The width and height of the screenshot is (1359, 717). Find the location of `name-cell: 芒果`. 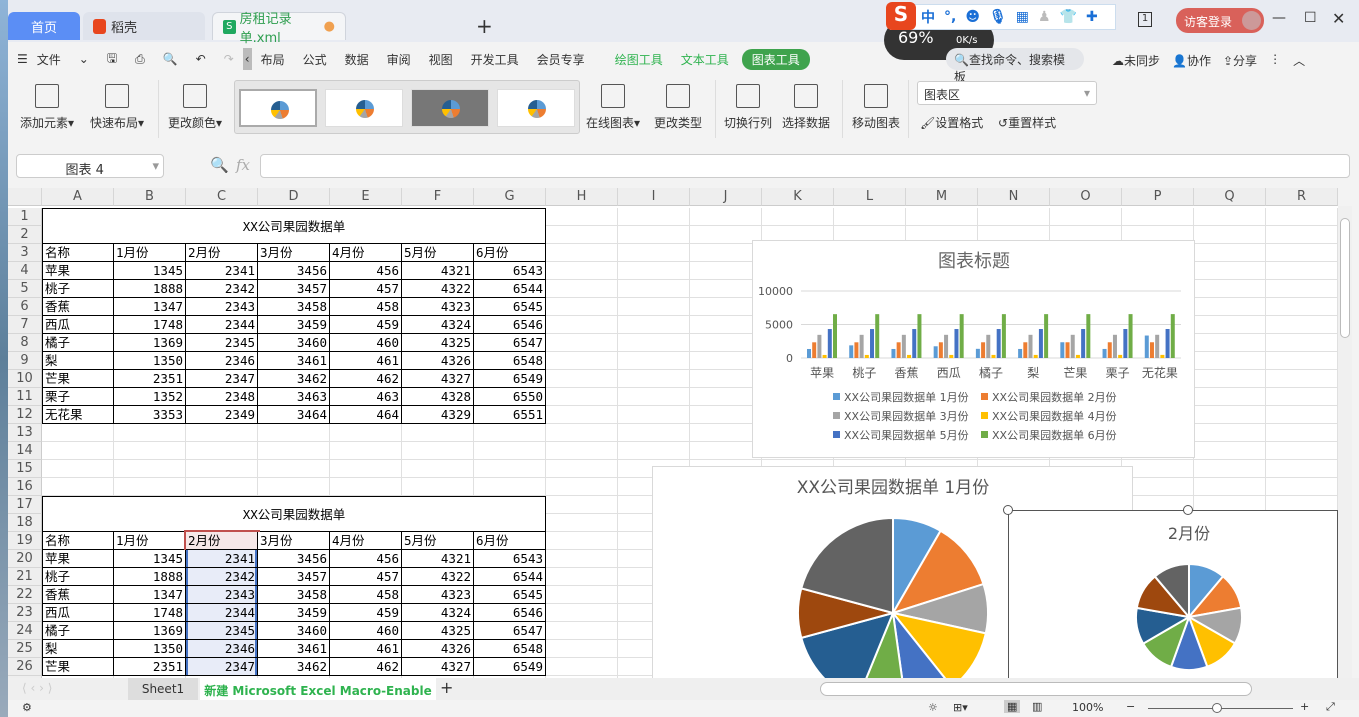

name-cell: 芒果 is located at coordinates (78, 379).